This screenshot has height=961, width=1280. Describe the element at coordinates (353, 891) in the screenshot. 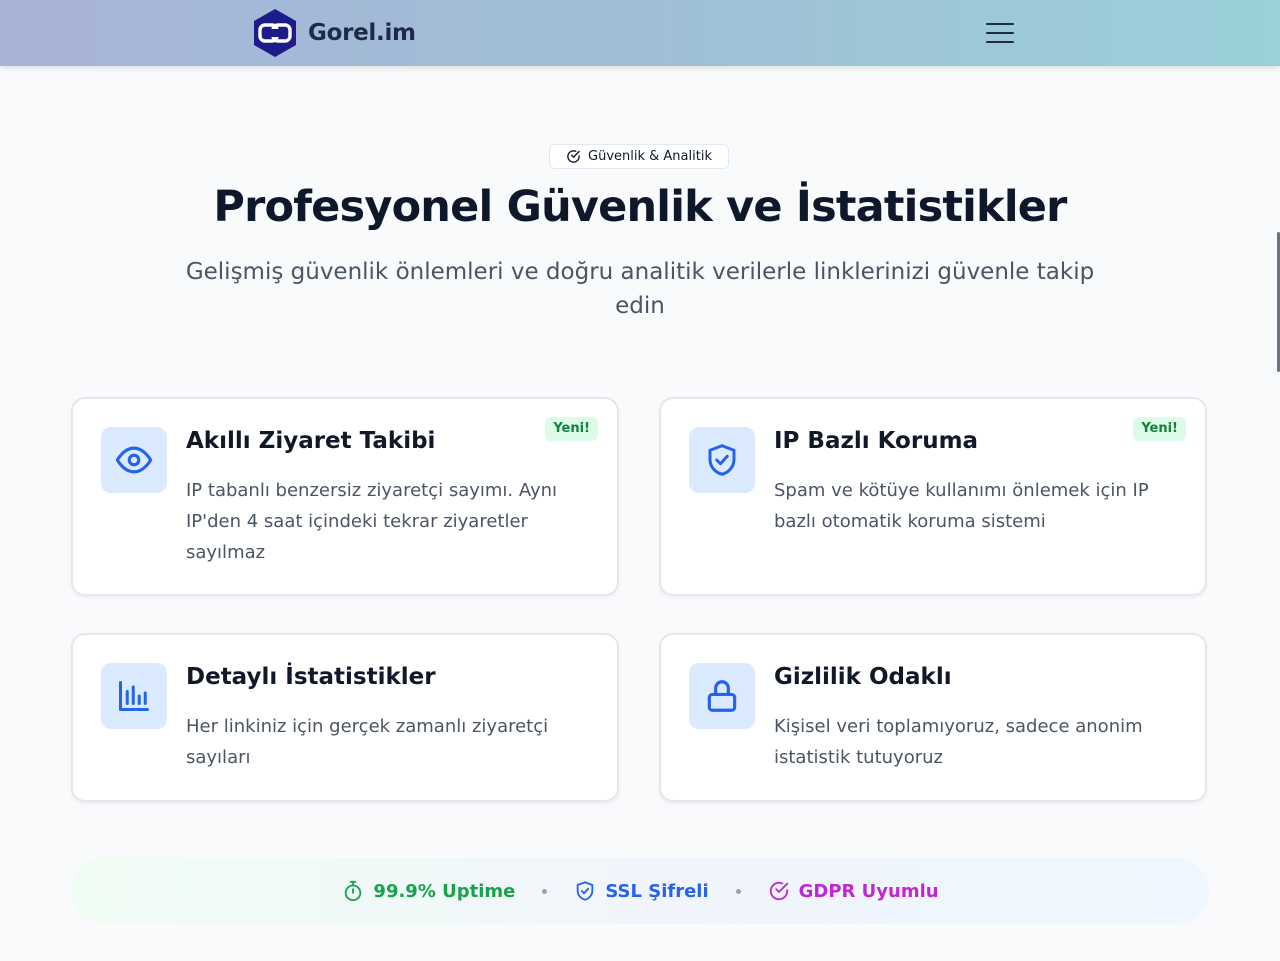

I see `stopwatch-icon` at that location.